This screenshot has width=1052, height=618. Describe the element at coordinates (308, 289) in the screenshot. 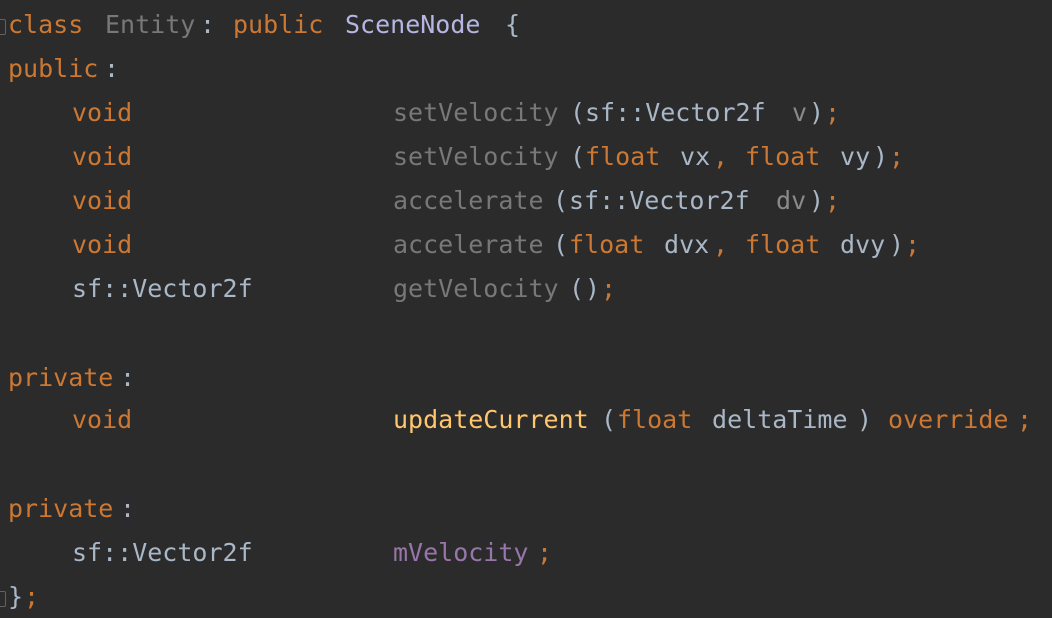

I see `code-line-member: sf::Vector2f getVelocity ( ) ;` at that location.